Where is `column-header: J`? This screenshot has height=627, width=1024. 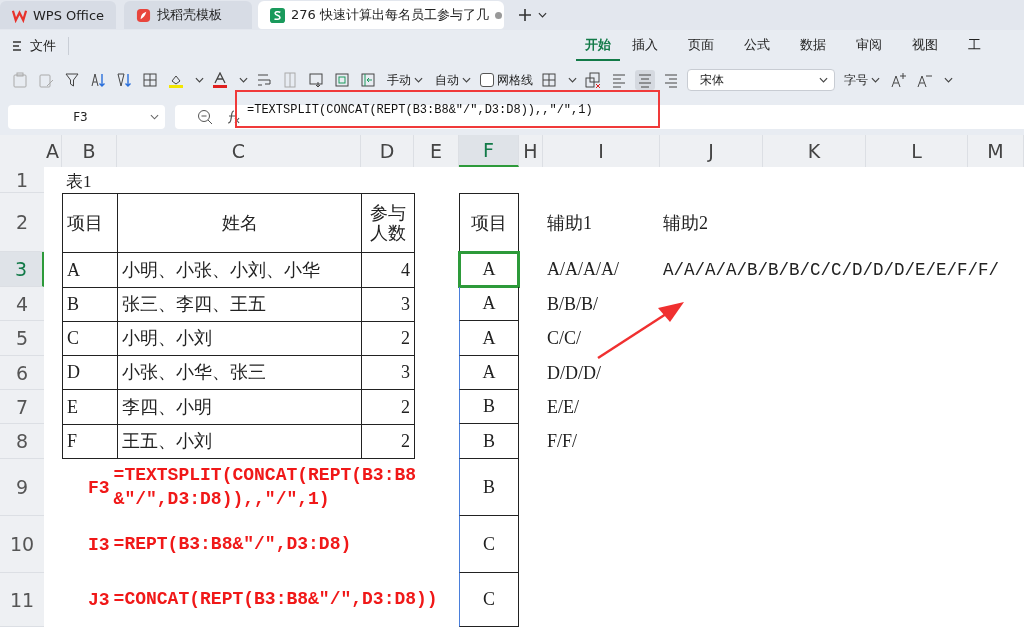
column-header: J is located at coordinates (711, 151).